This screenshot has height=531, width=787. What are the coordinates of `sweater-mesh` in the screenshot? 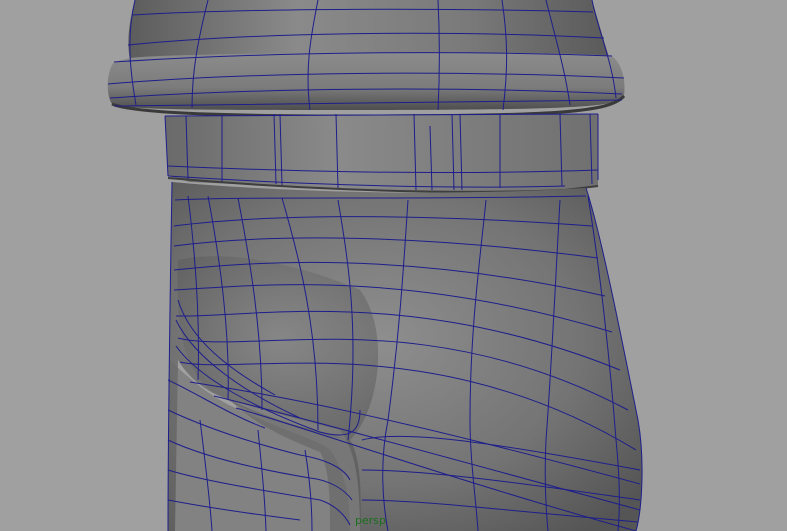 It's located at (366, 59).